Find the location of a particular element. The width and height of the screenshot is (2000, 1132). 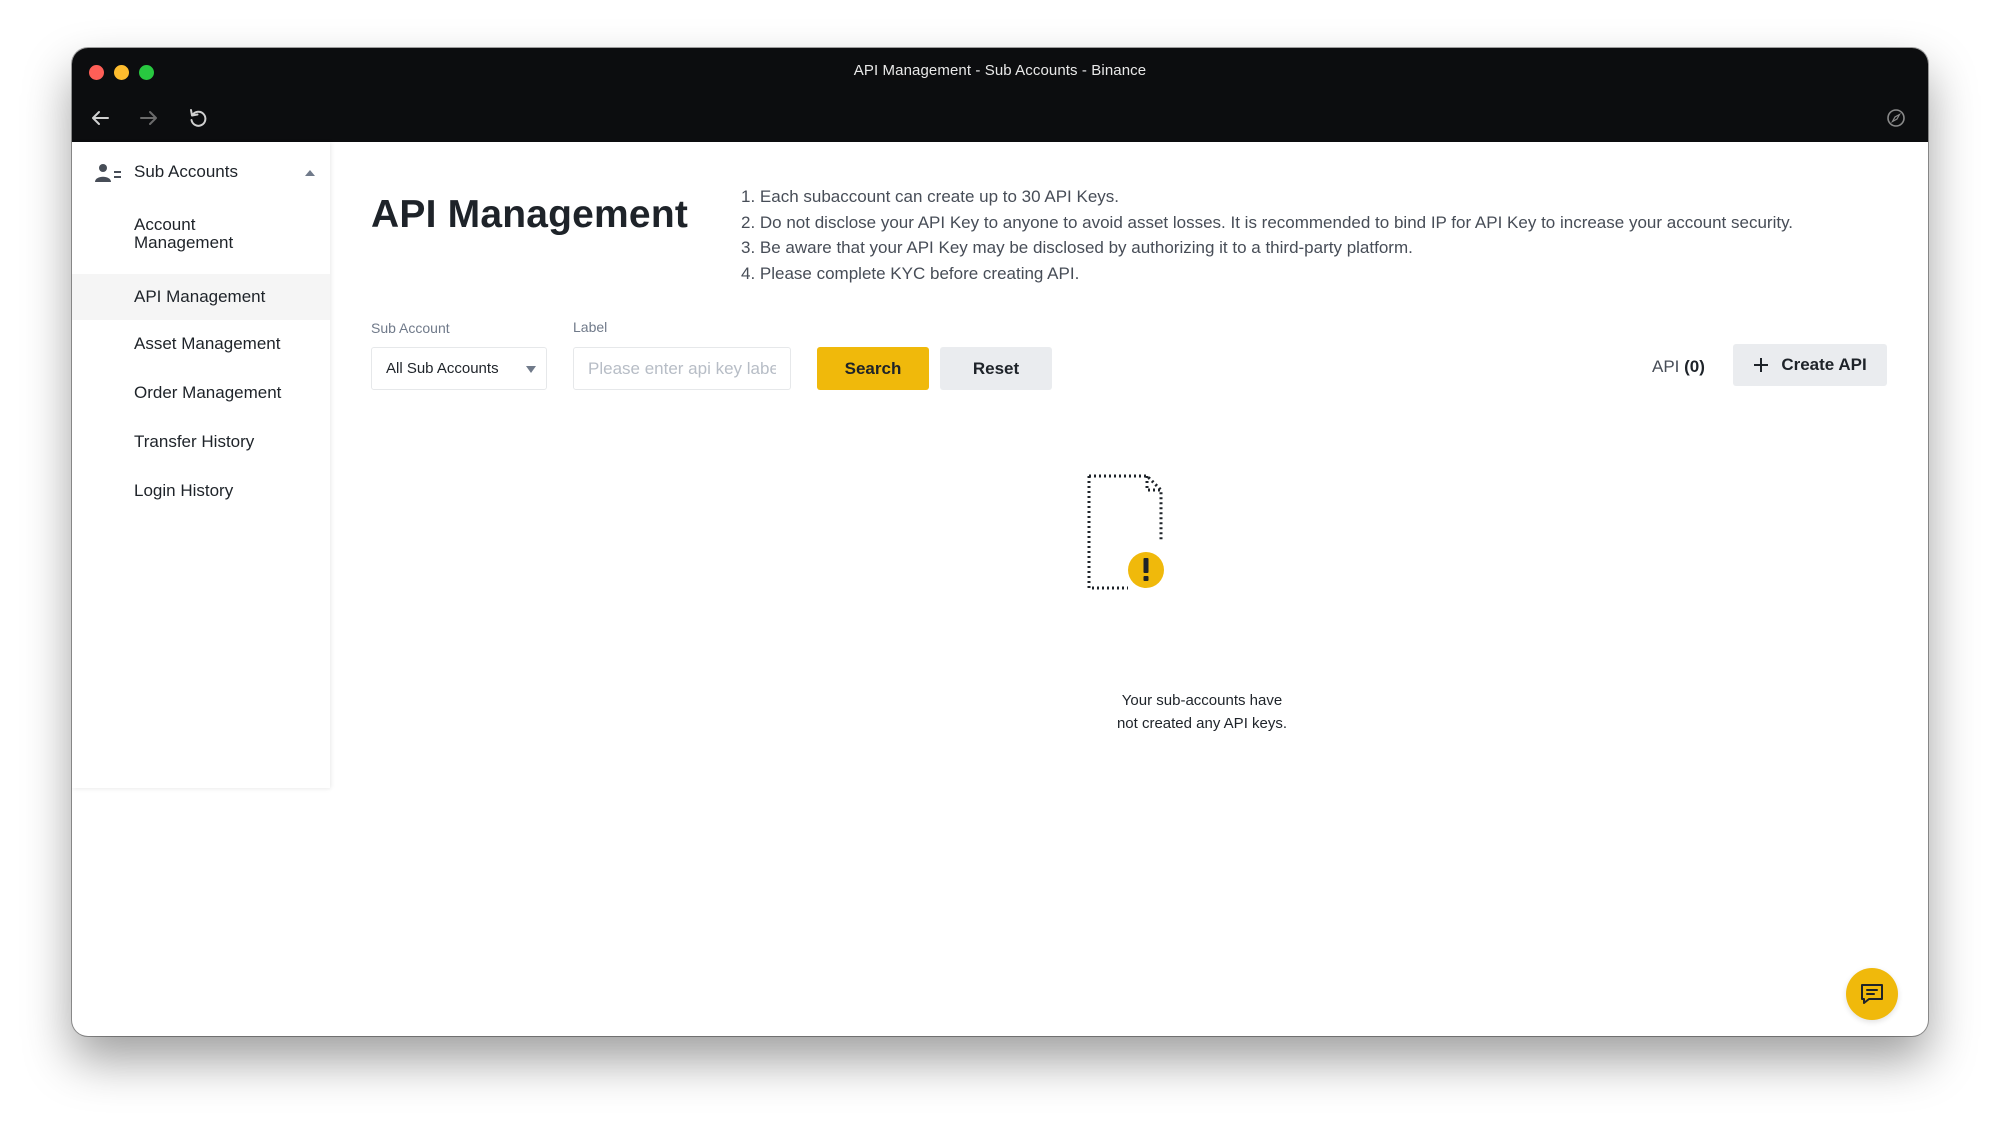

sidebar-item-asset-management: Asset Management is located at coordinates (201, 344).